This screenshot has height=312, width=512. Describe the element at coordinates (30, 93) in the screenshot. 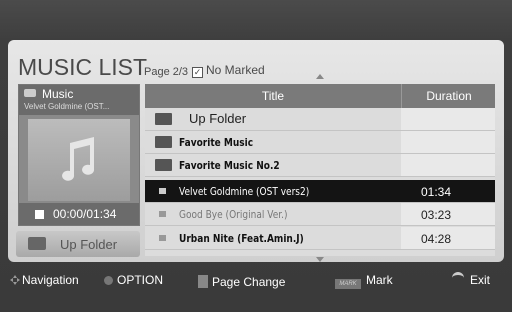

I see `music-category-icon` at that location.